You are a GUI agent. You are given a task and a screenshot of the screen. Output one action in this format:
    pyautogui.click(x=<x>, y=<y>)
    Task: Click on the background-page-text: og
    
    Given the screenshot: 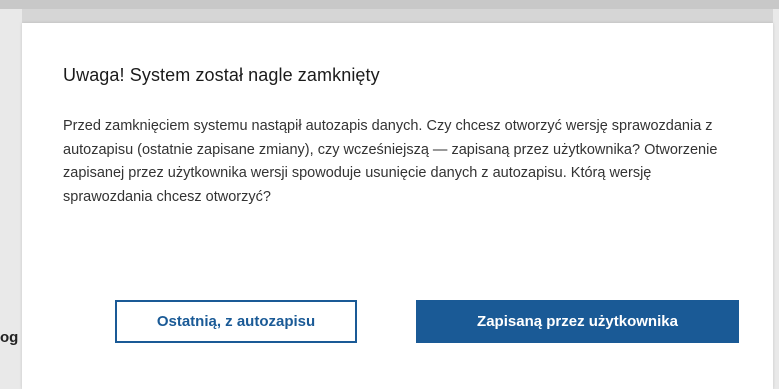 What is the action you would take?
    pyautogui.click(x=9, y=337)
    